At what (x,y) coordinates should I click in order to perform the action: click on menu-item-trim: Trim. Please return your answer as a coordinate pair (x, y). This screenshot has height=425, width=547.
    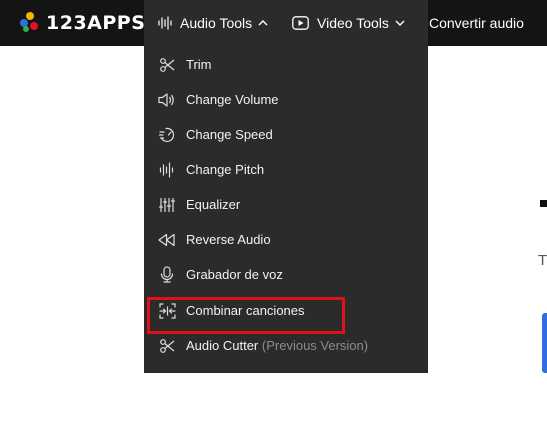
    Looking at the image, I should click on (286, 64).